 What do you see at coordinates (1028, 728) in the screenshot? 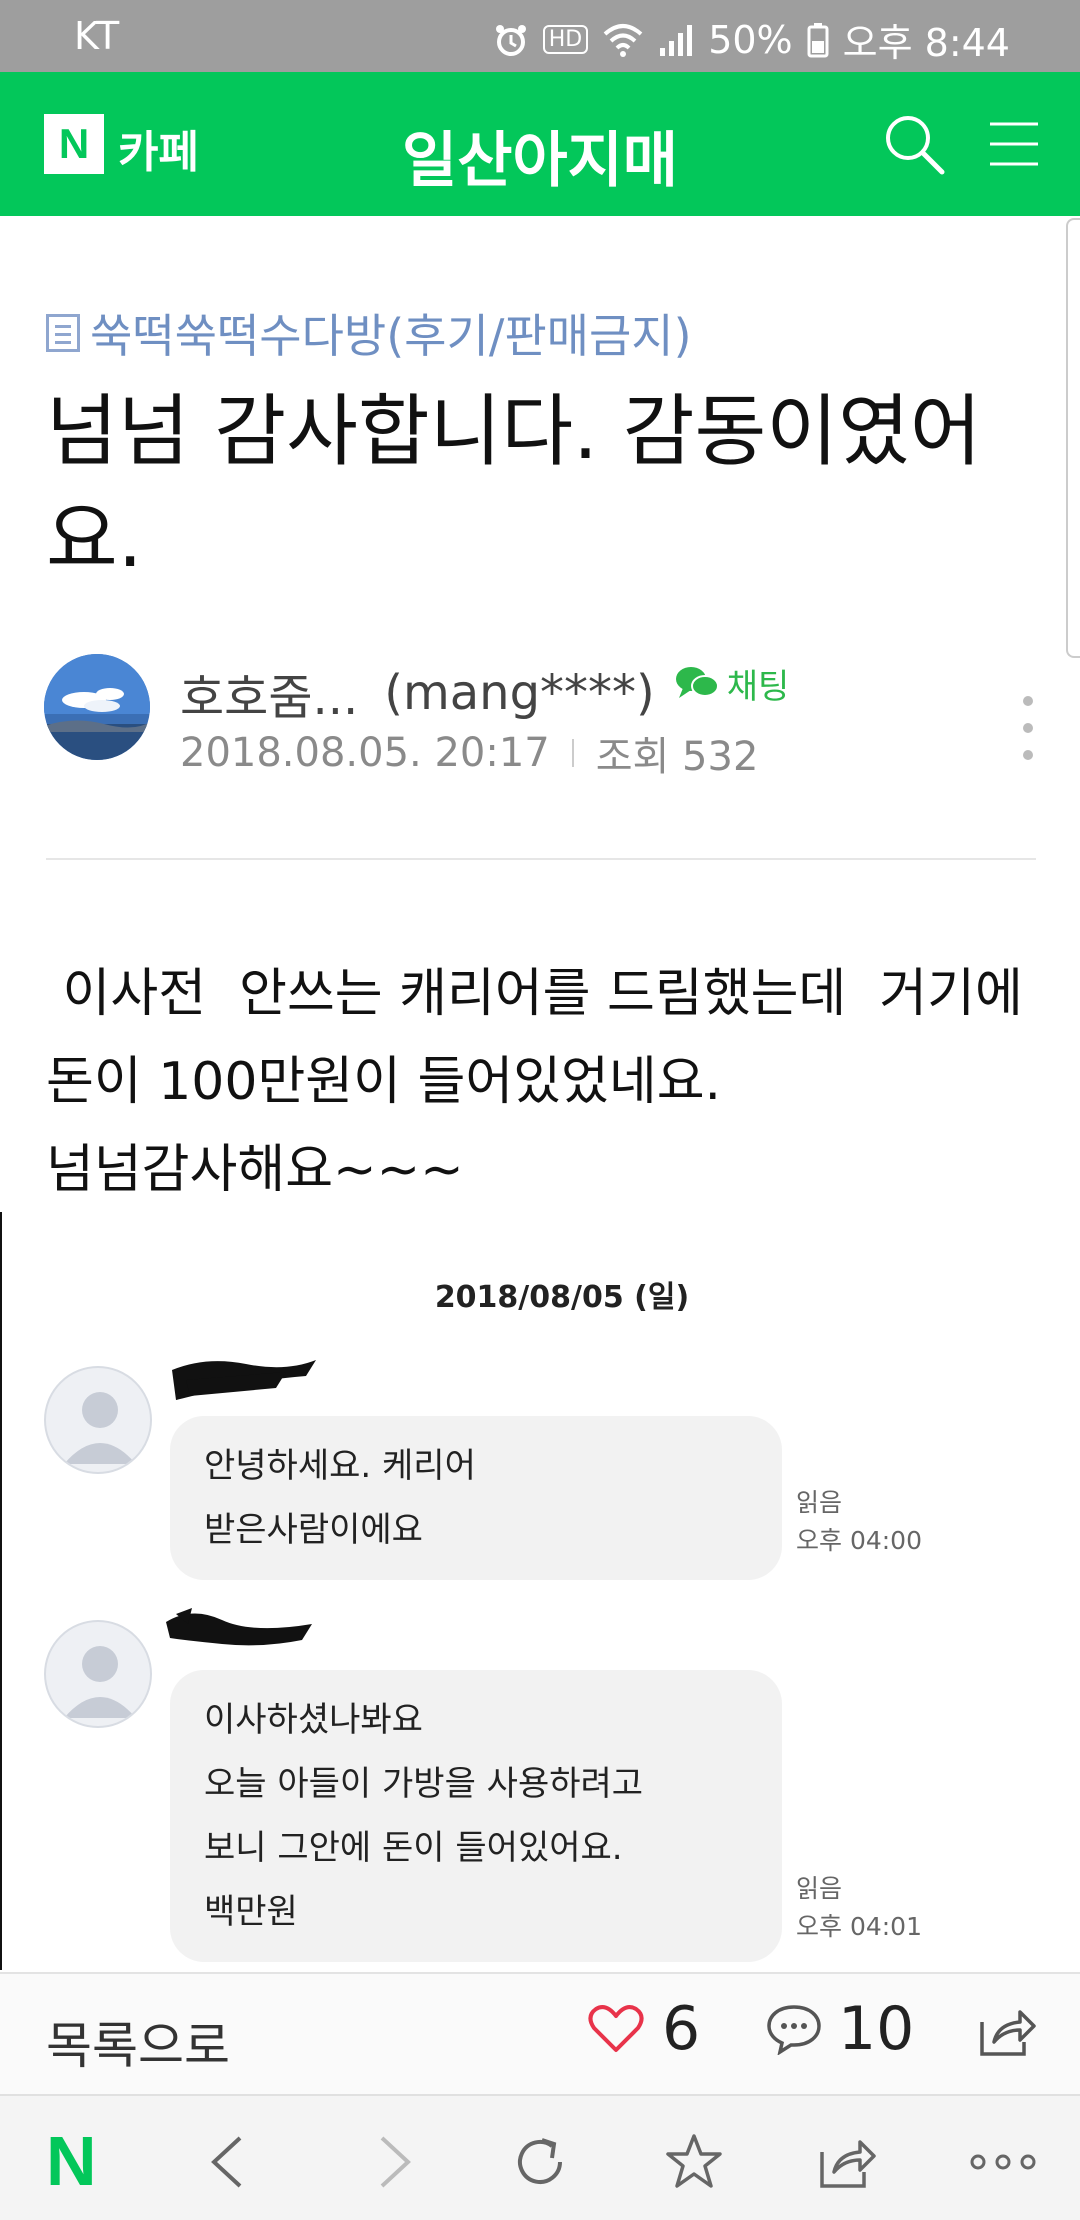
I see `more-vertical-icon` at bounding box center [1028, 728].